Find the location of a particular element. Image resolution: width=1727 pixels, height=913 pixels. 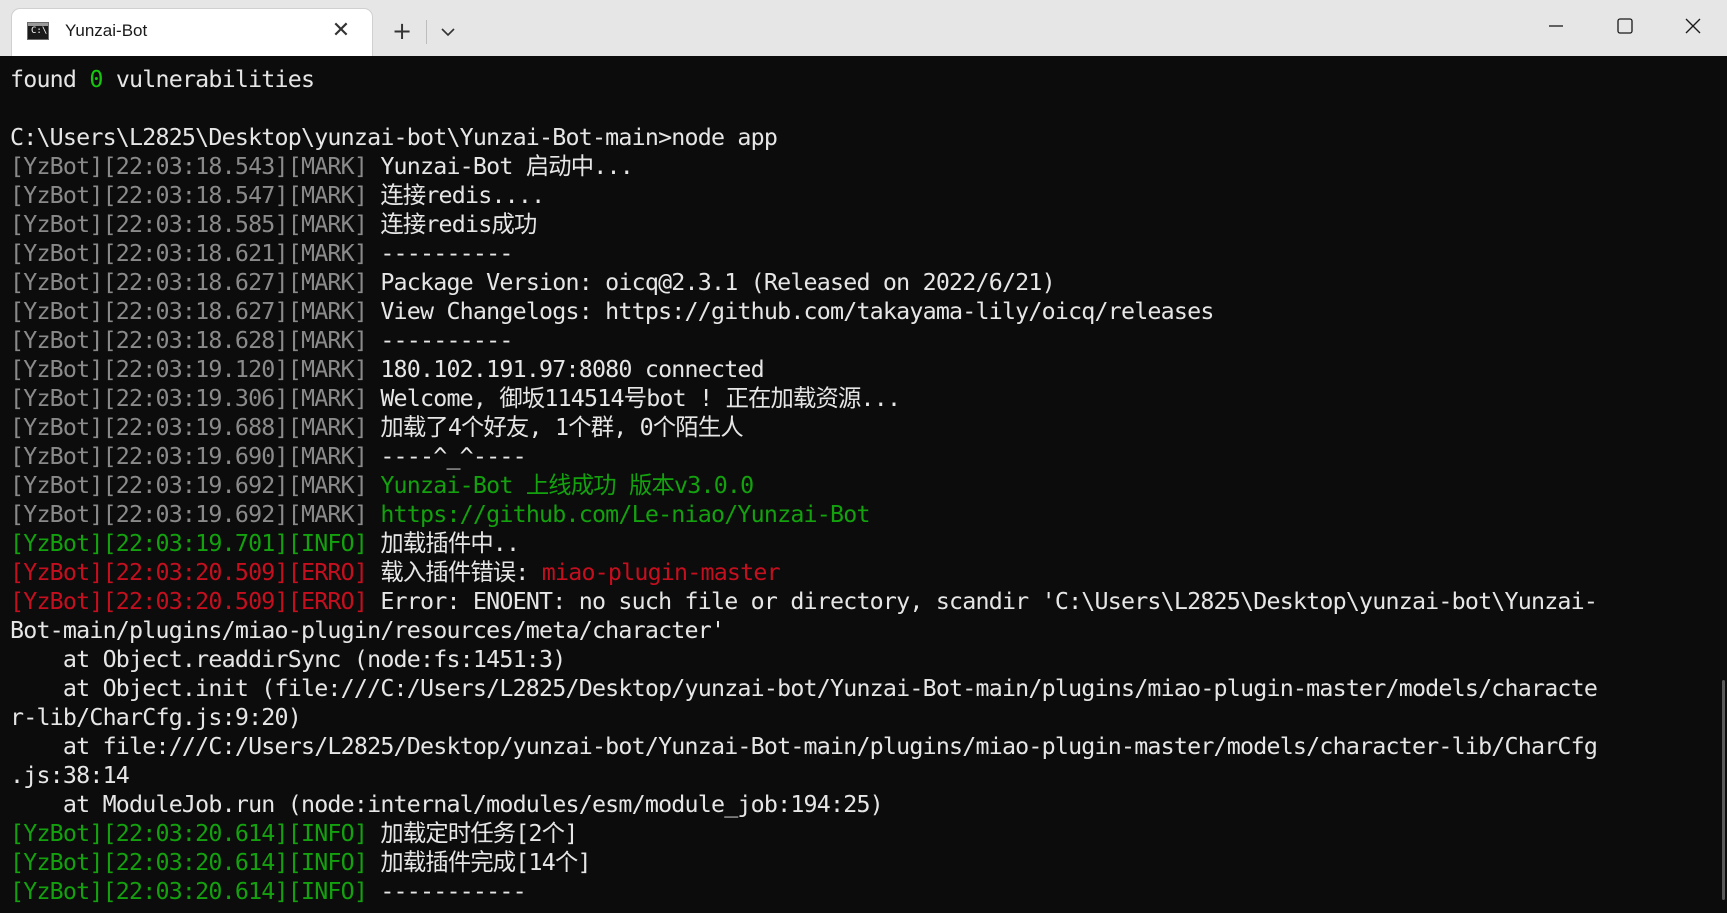

terminal-text-segment: vulnerabilities is located at coordinates (208, 79).